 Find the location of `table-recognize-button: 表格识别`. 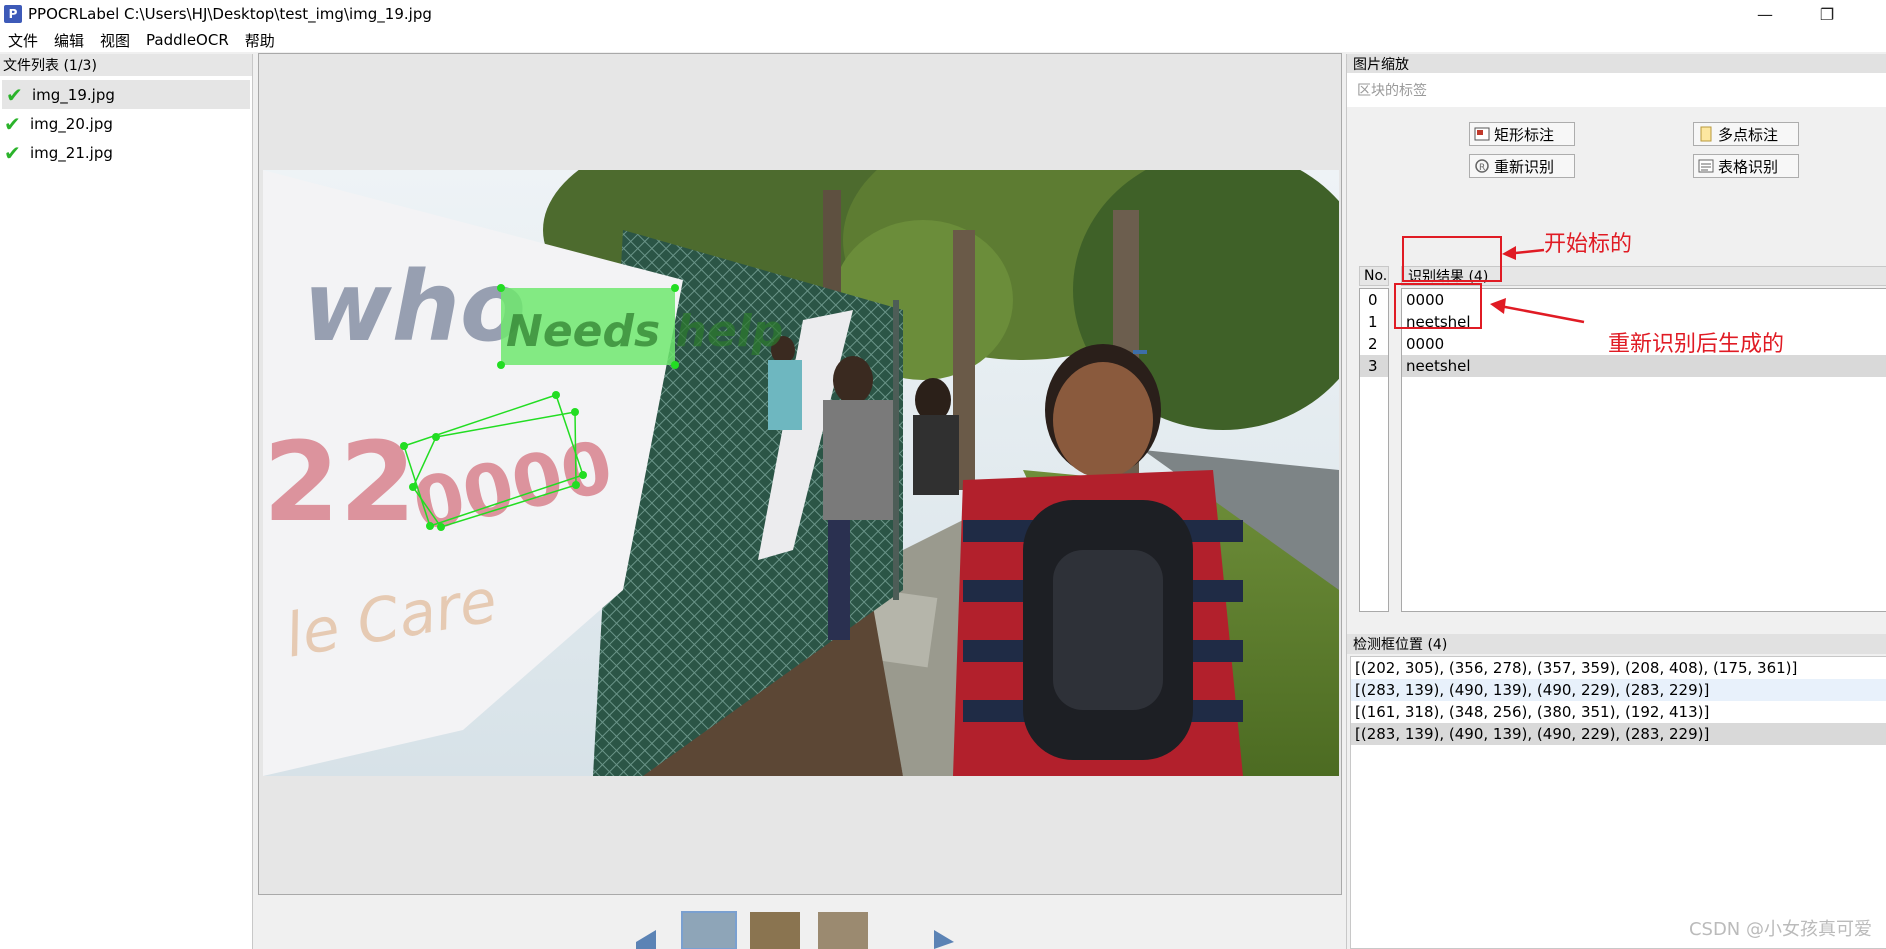

table-recognize-button: 表格识别 is located at coordinates (1746, 166).